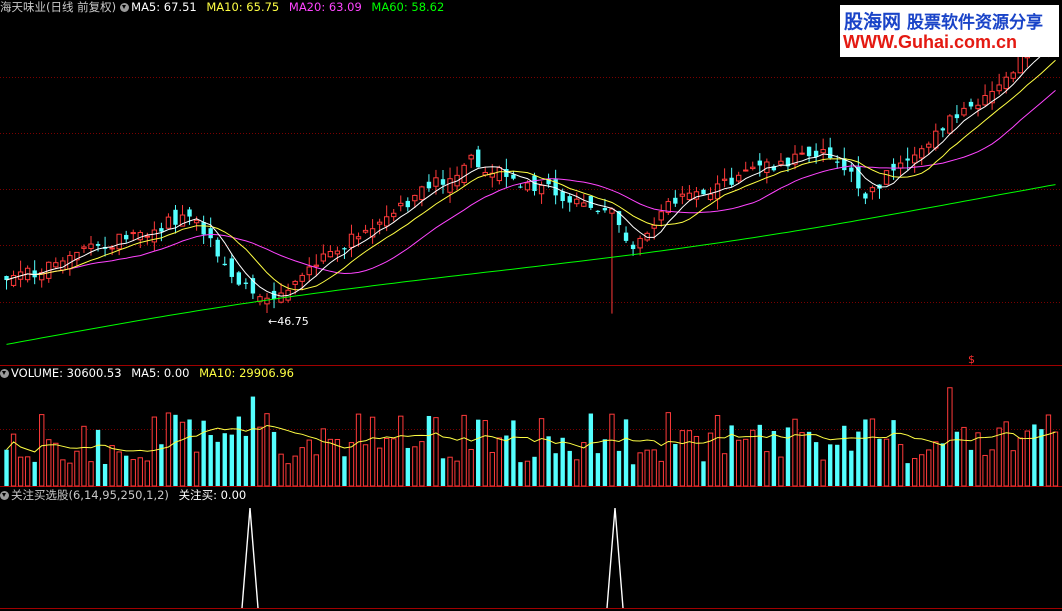 The height and width of the screenshot is (611, 1062). I want to click on volume-ma10-value: MA10: 29906.96, so click(246, 373).